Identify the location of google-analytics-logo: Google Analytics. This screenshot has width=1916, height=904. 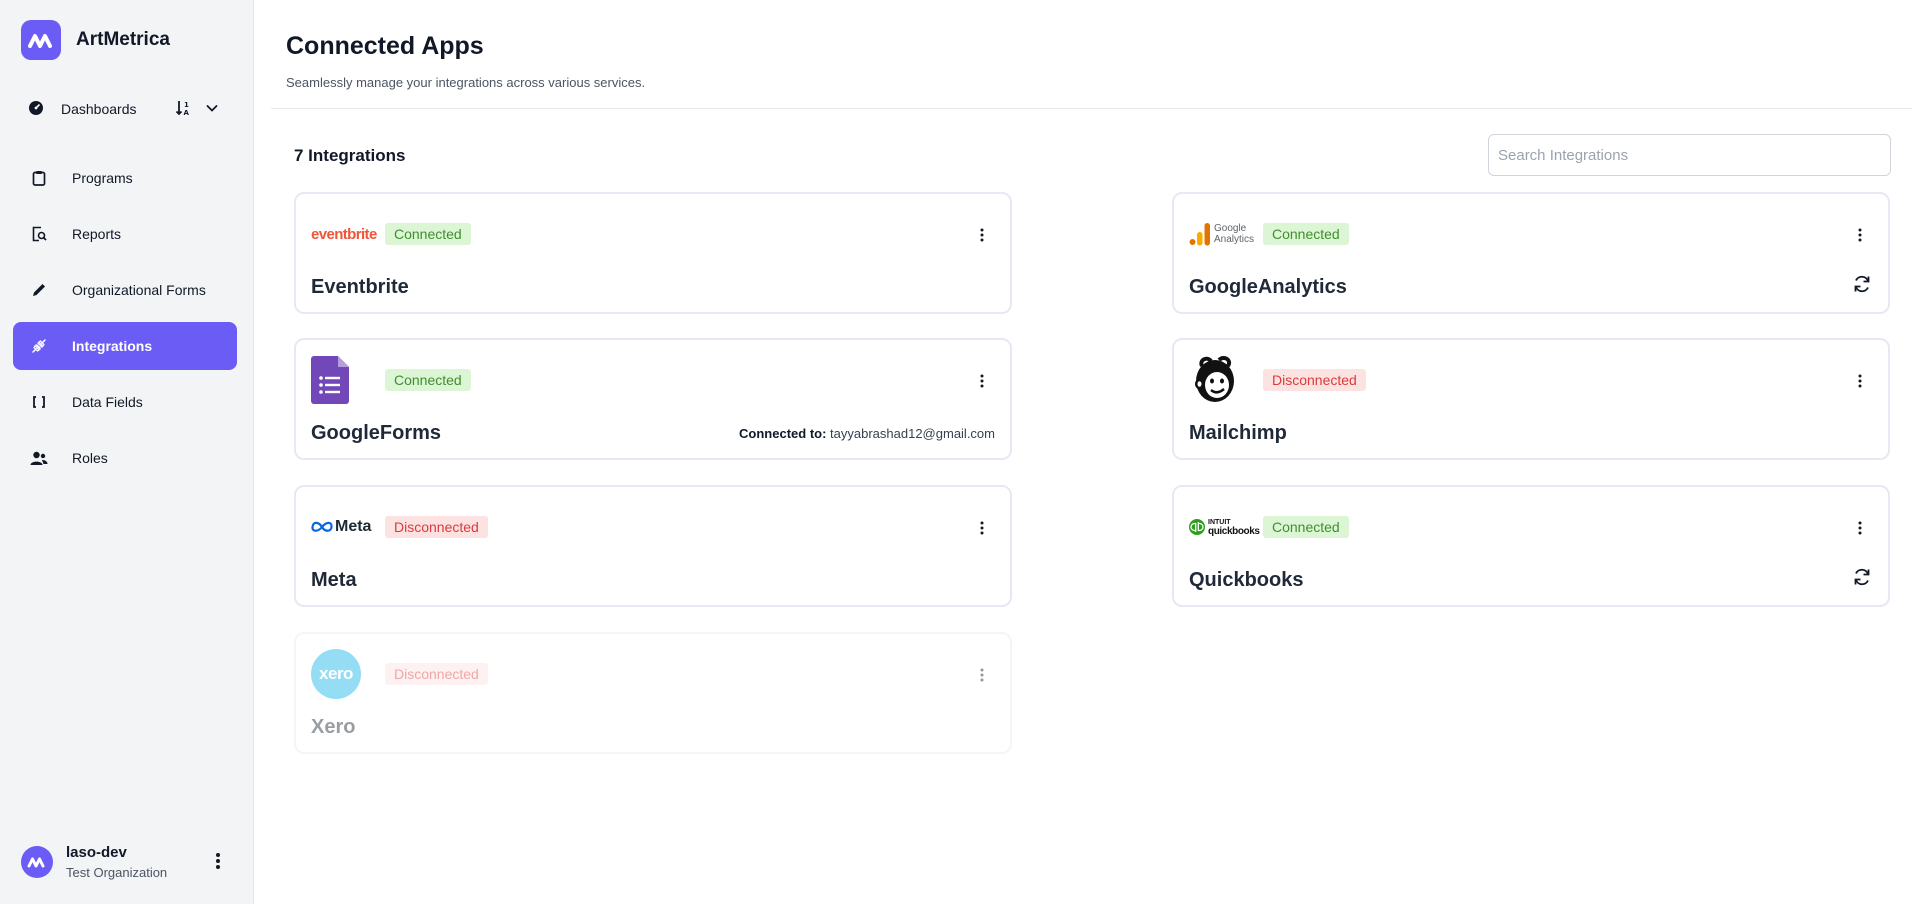
(1221, 234).